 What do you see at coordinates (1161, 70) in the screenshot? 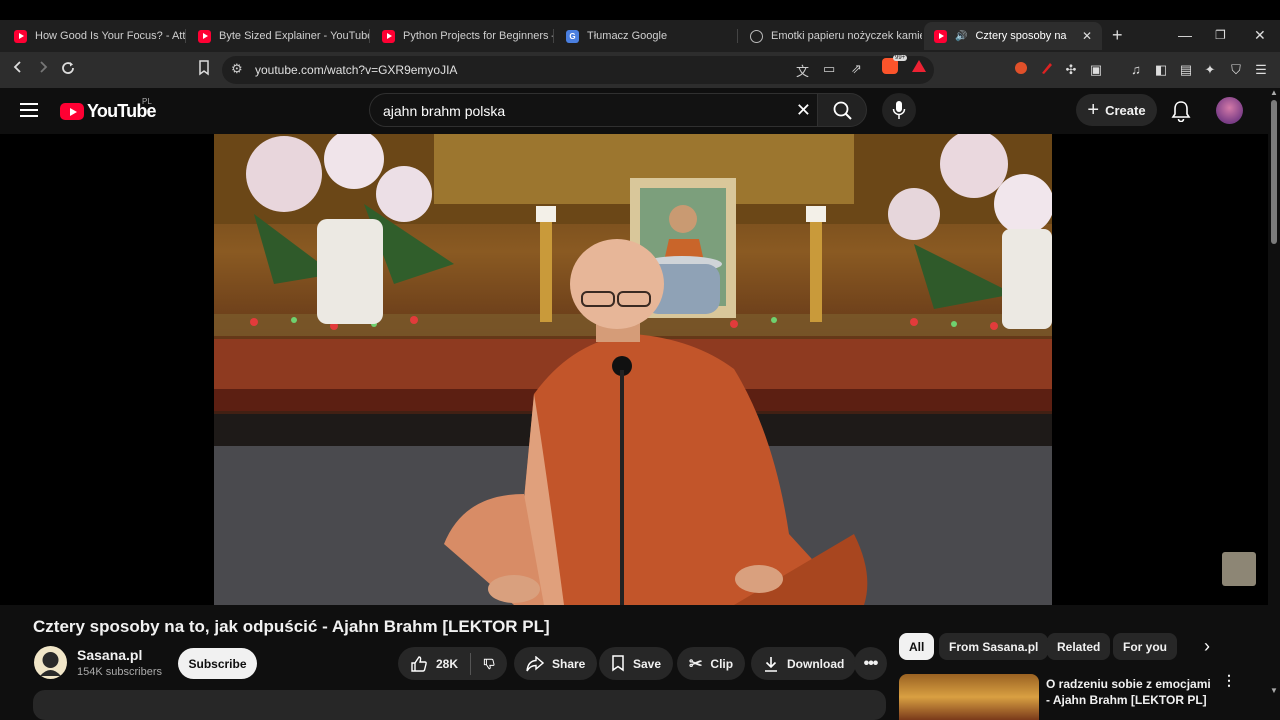
I see `sidebar-icon: ◧` at bounding box center [1161, 70].